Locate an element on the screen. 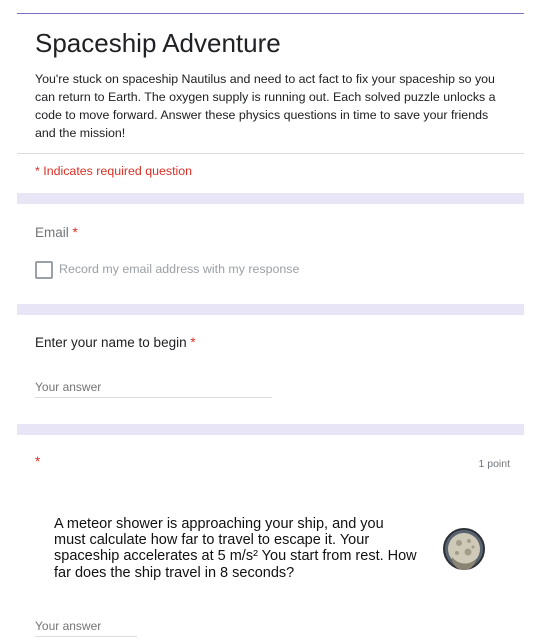 The image size is (555, 640). meteor-answer-input is located at coordinates (85, 626).